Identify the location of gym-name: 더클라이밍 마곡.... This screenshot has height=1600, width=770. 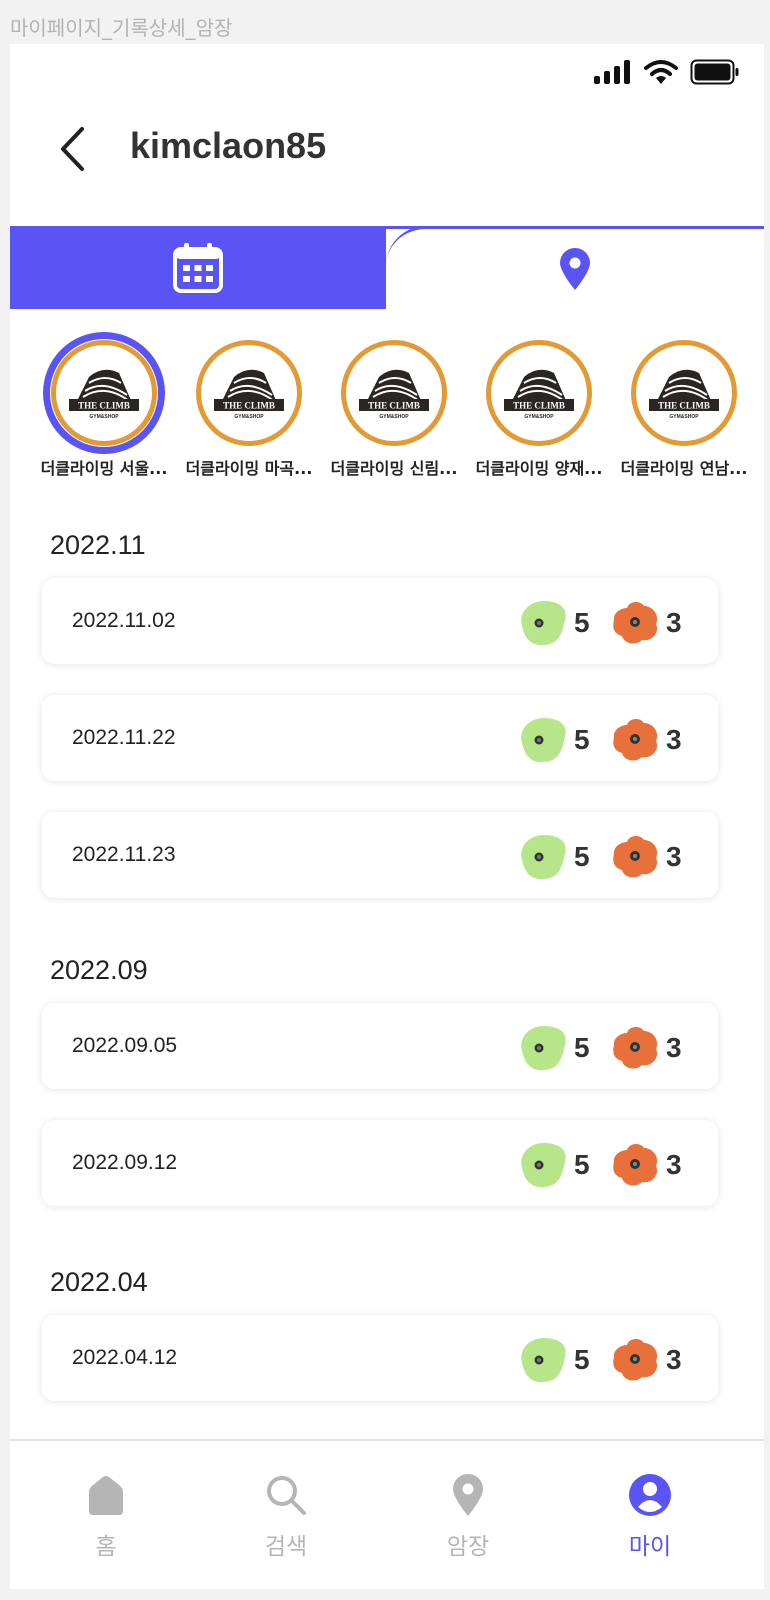
(249, 468).